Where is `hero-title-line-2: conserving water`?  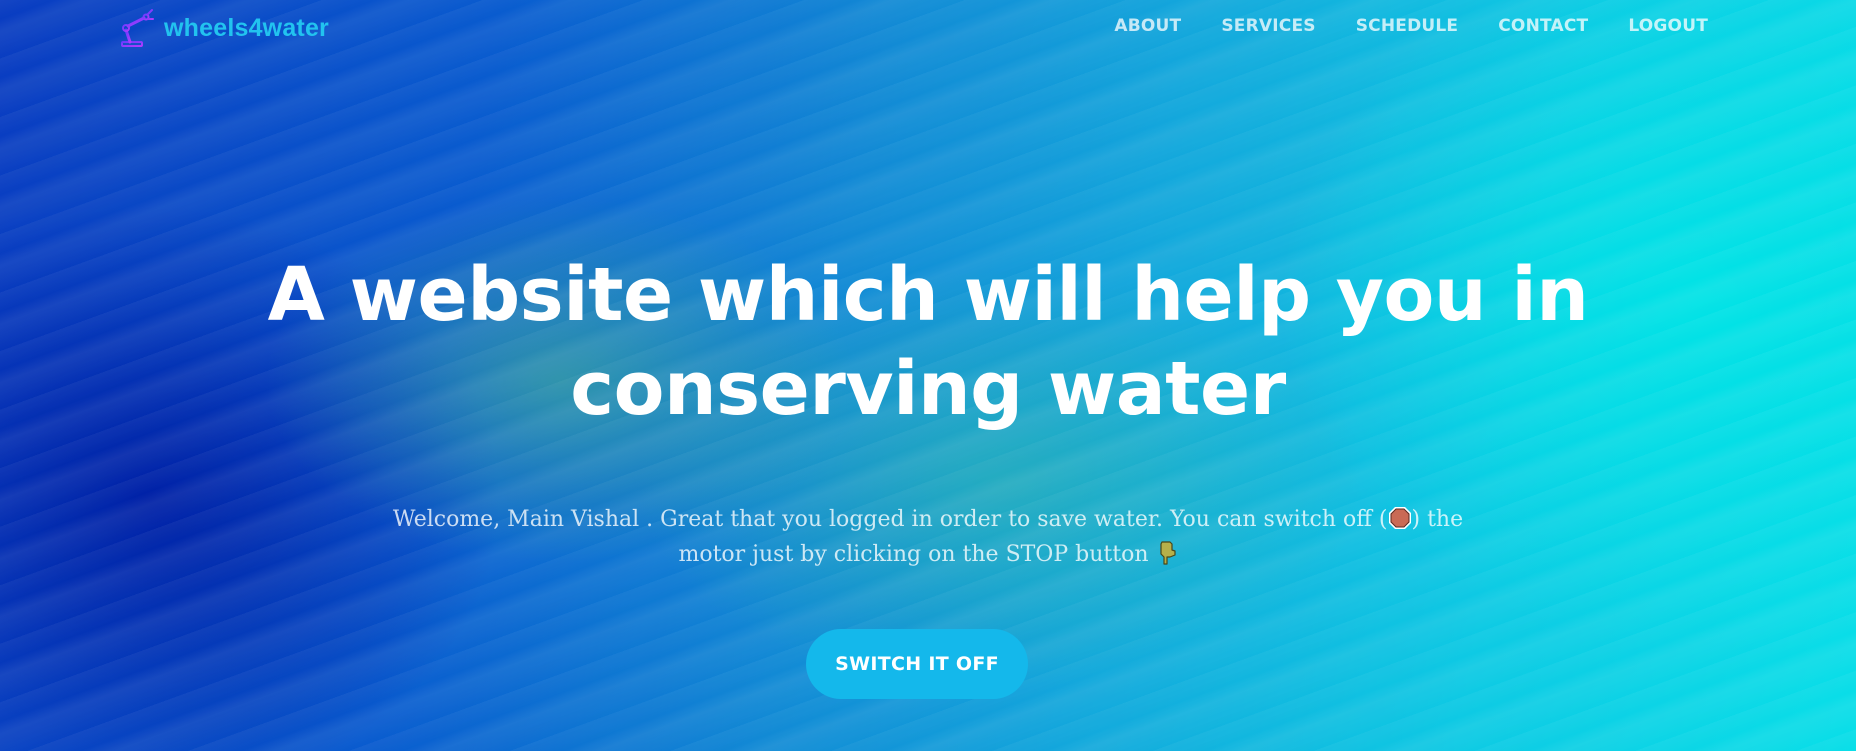 hero-title-line-2: conserving water is located at coordinates (928, 389).